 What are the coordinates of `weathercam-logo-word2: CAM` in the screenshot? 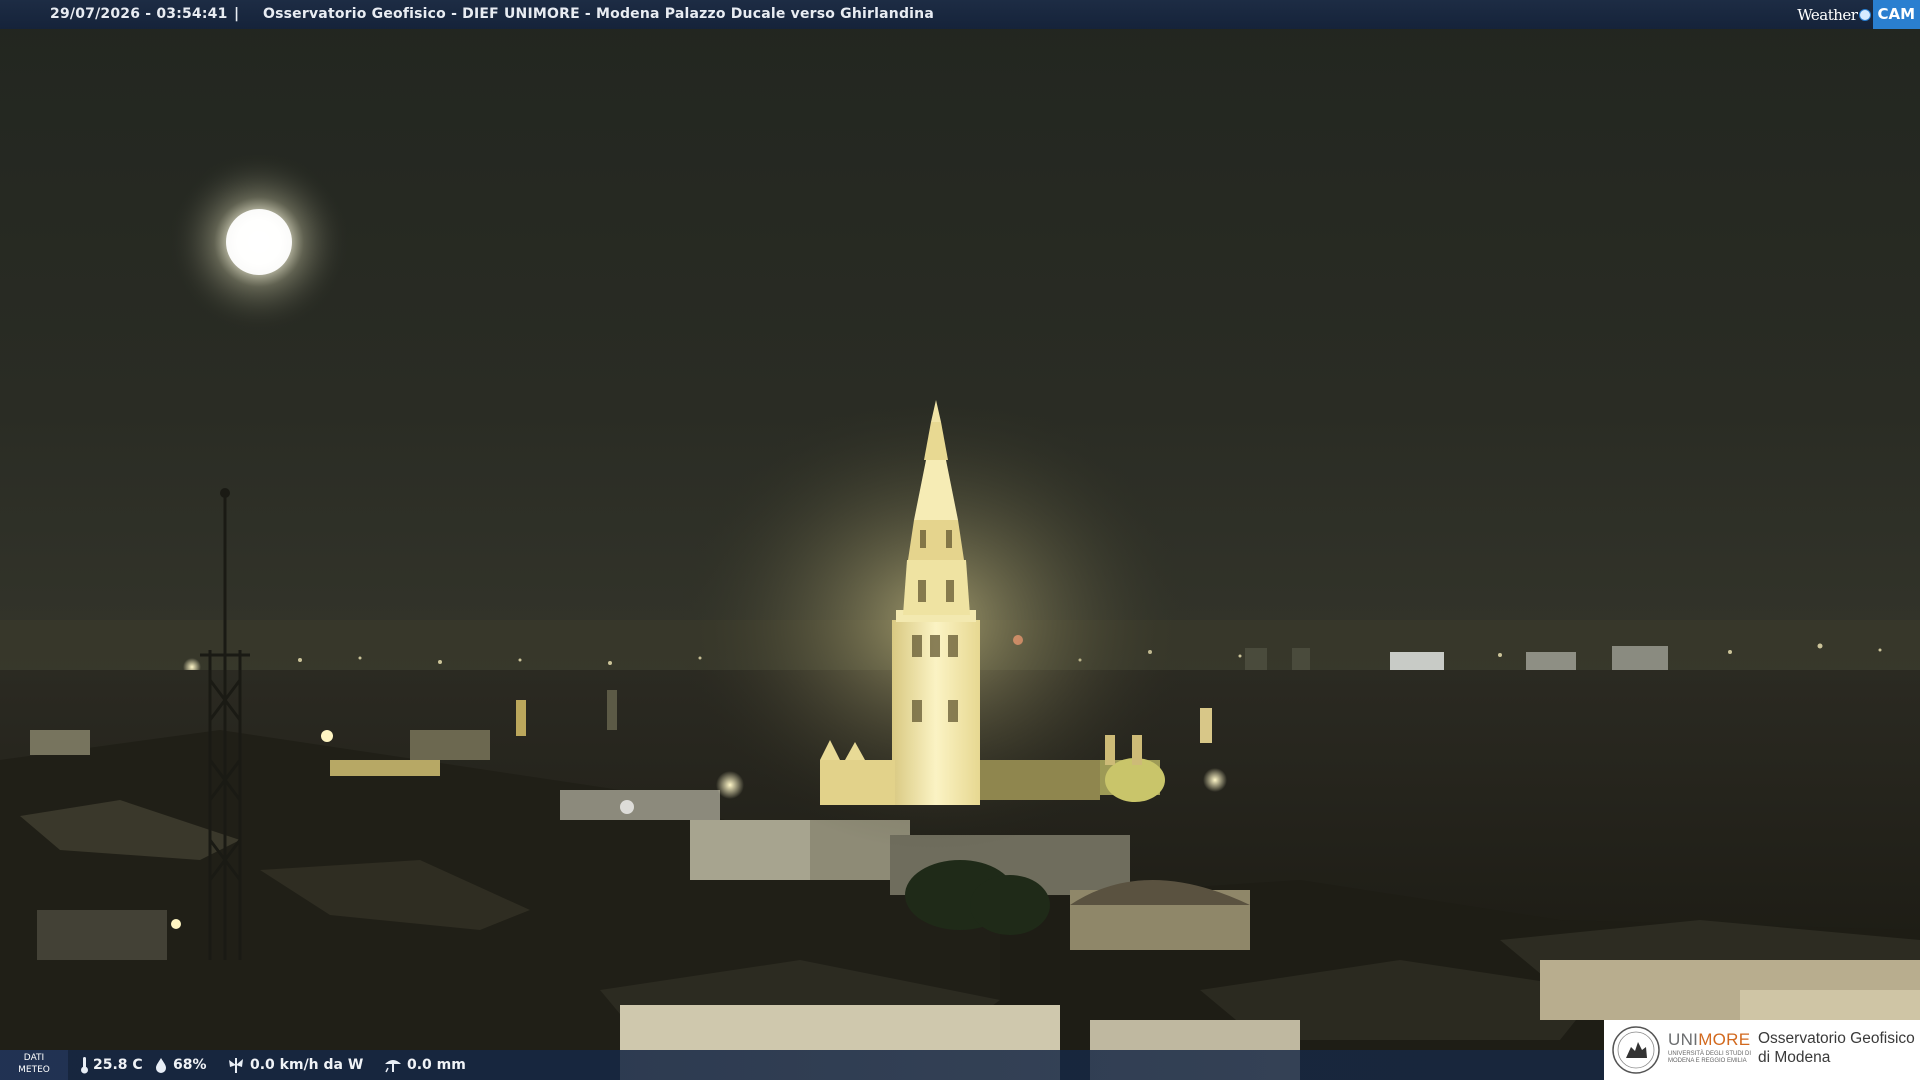 It's located at (1896, 14).